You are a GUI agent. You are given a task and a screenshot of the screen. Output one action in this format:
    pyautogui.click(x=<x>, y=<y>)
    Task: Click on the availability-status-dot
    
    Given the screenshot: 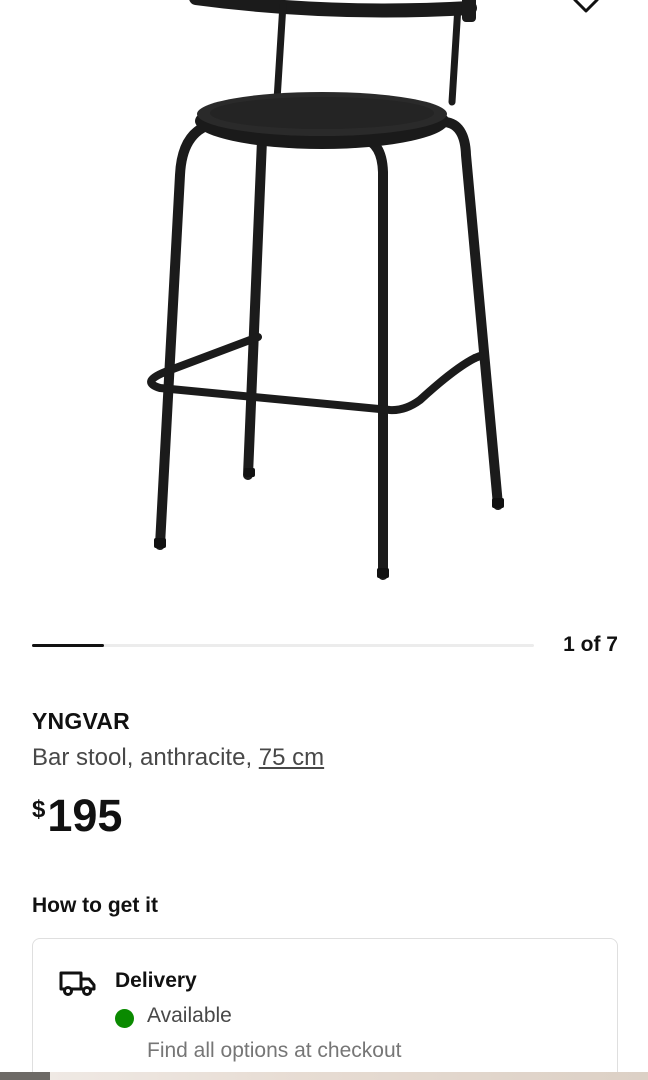 What is the action you would take?
    pyautogui.click(x=124, y=1018)
    